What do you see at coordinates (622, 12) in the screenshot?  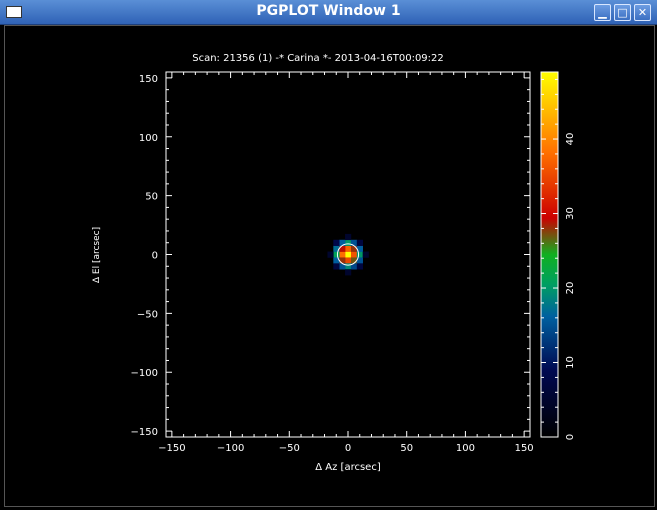 I see `maximize-button: □` at bounding box center [622, 12].